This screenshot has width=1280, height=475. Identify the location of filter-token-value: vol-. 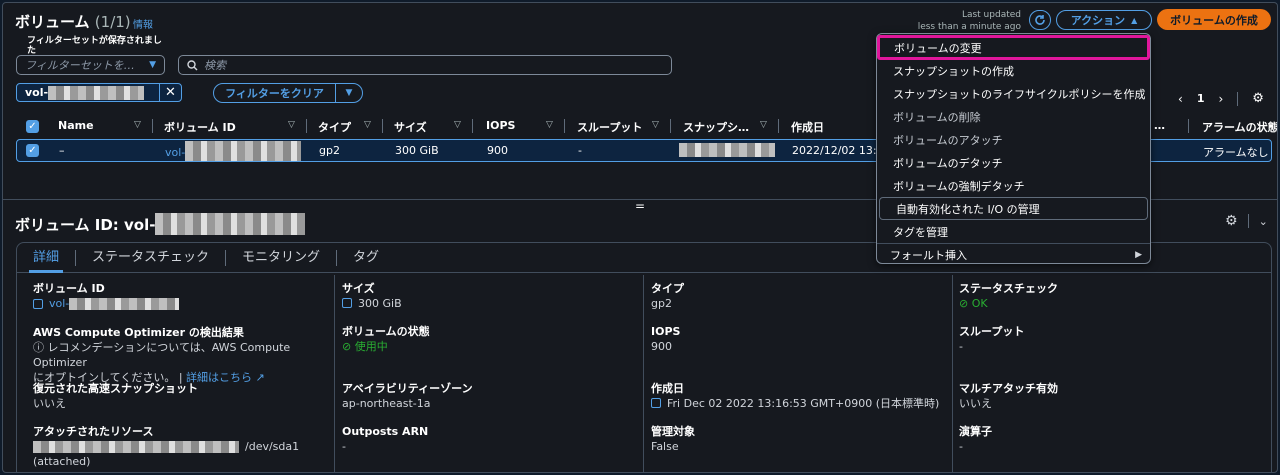
(88, 92).